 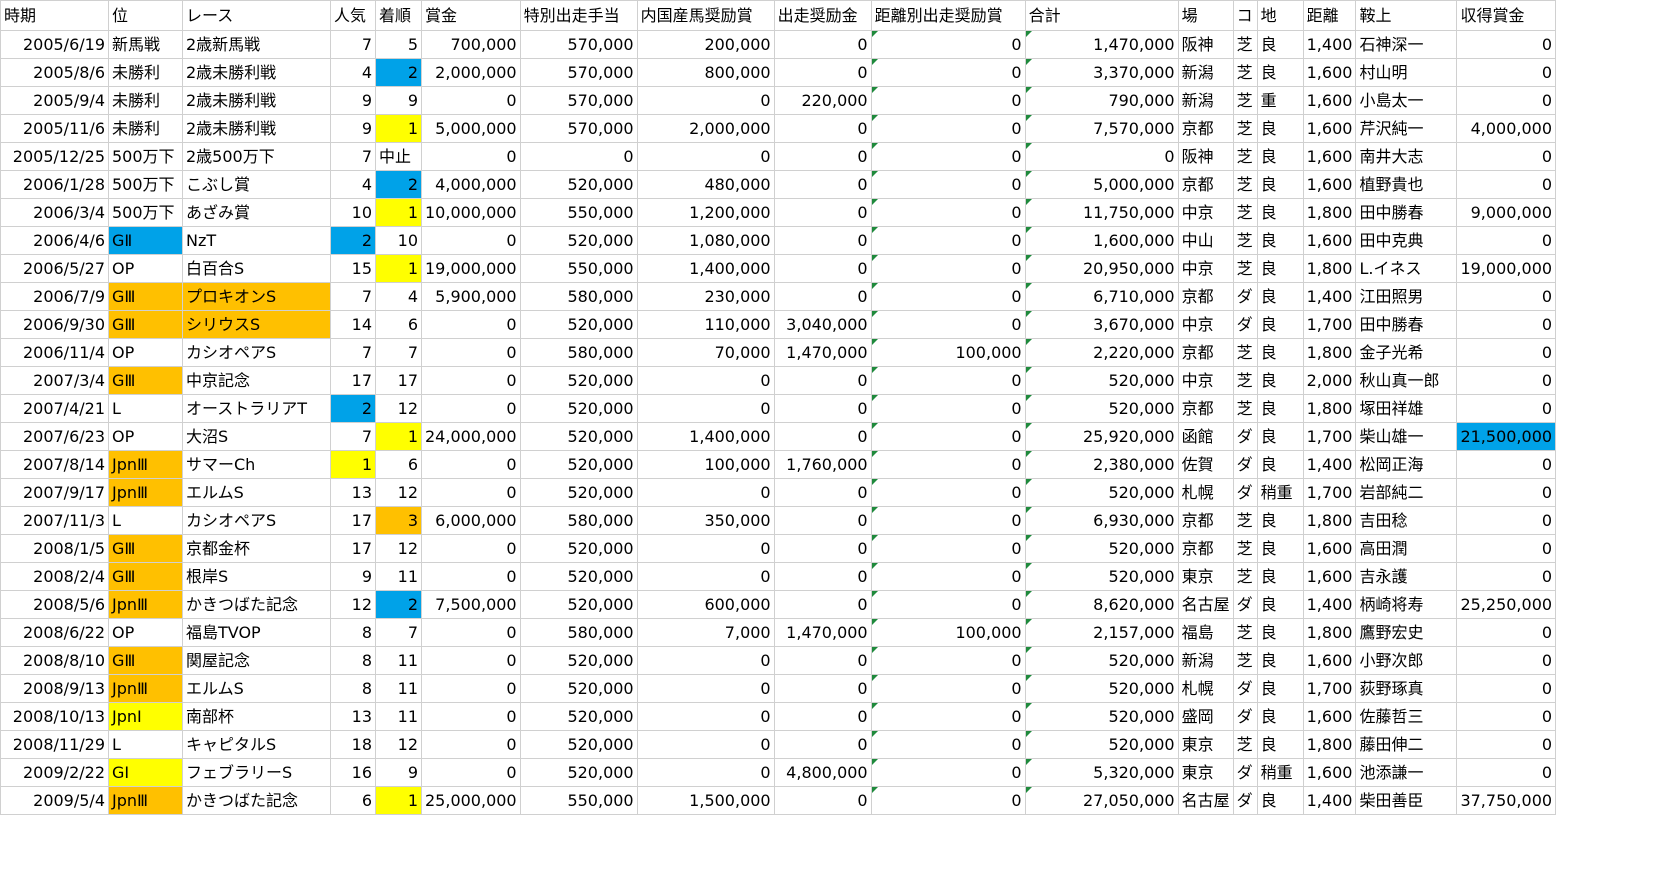 What do you see at coordinates (1101, 324) in the screenshot?
I see `cell-total: 3,670,000` at bounding box center [1101, 324].